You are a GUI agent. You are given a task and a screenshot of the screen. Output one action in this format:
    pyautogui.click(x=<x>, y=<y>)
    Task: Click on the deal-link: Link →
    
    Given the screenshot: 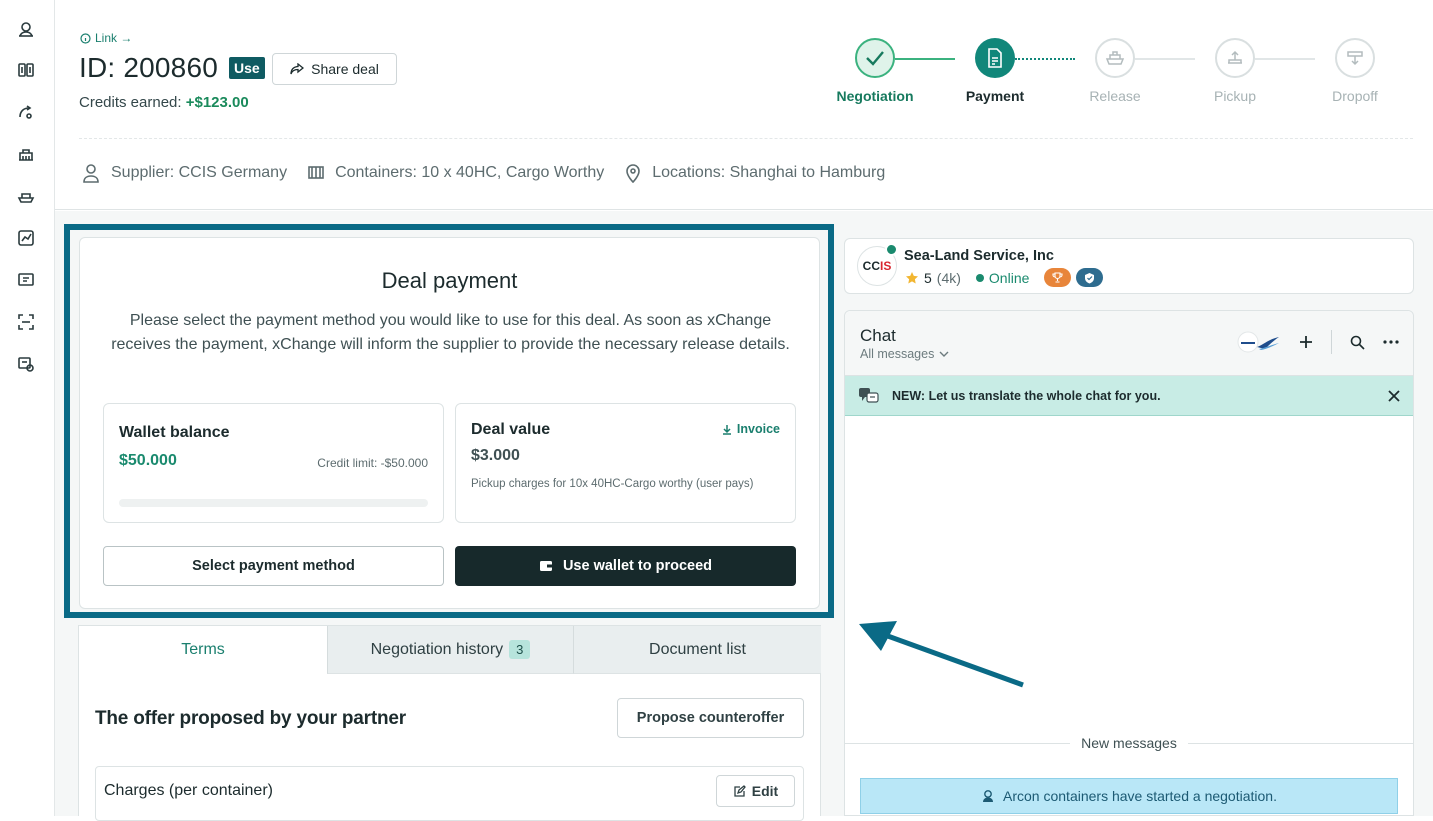 What is the action you would take?
    pyautogui.click(x=106, y=38)
    